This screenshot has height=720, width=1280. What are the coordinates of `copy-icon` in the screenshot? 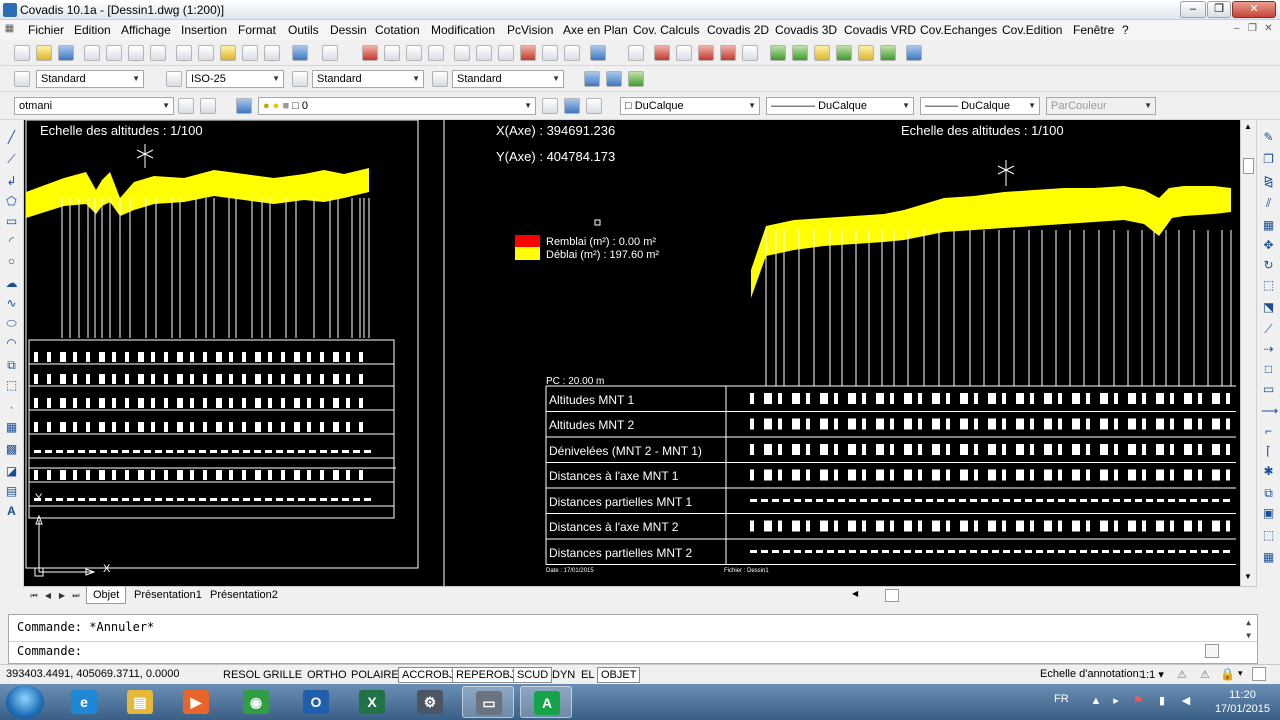 It's located at (206, 53).